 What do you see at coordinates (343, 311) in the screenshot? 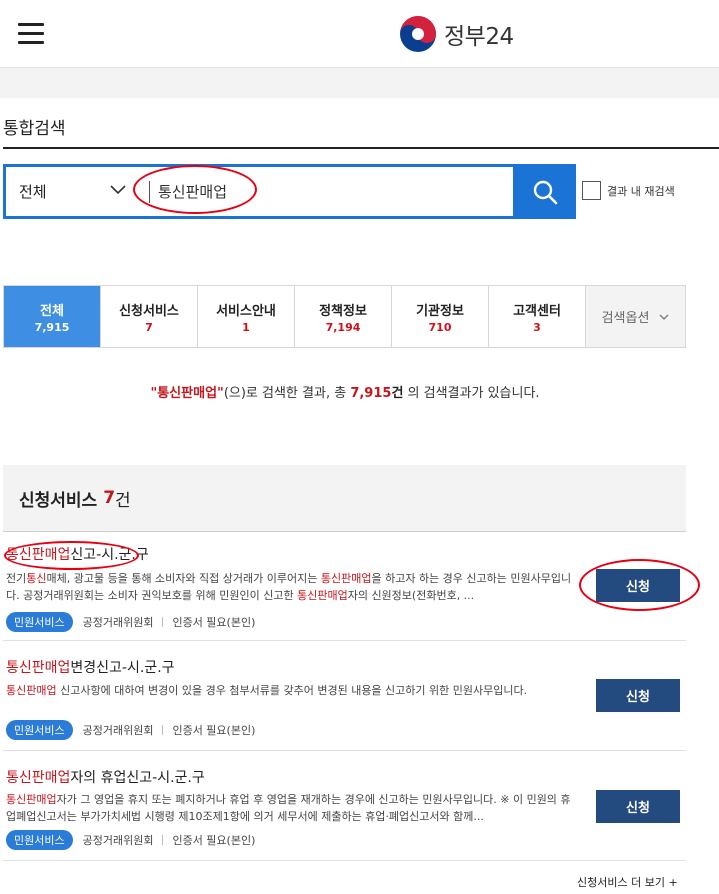
I see `tab-label: 정책정보` at bounding box center [343, 311].